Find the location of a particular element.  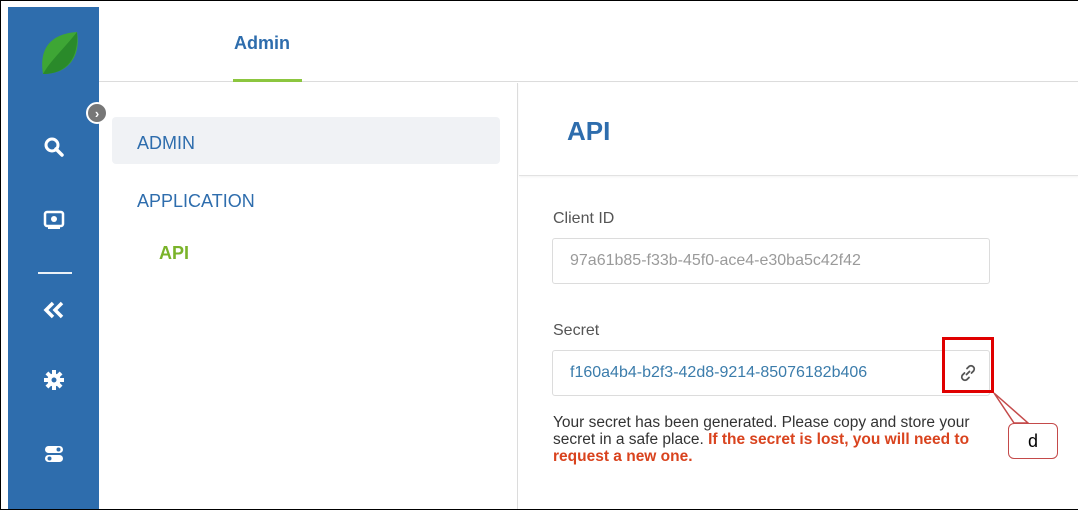

gear-icon is located at coordinates (53, 380).